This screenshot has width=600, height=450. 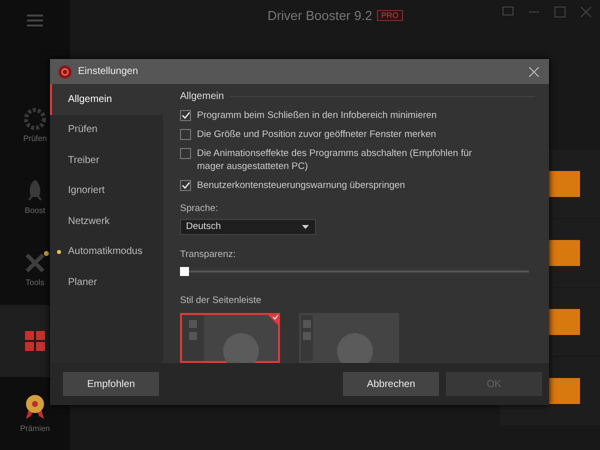 What do you see at coordinates (560, 12) in the screenshot?
I see `maximize-icon` at bounding box center [560, 12].